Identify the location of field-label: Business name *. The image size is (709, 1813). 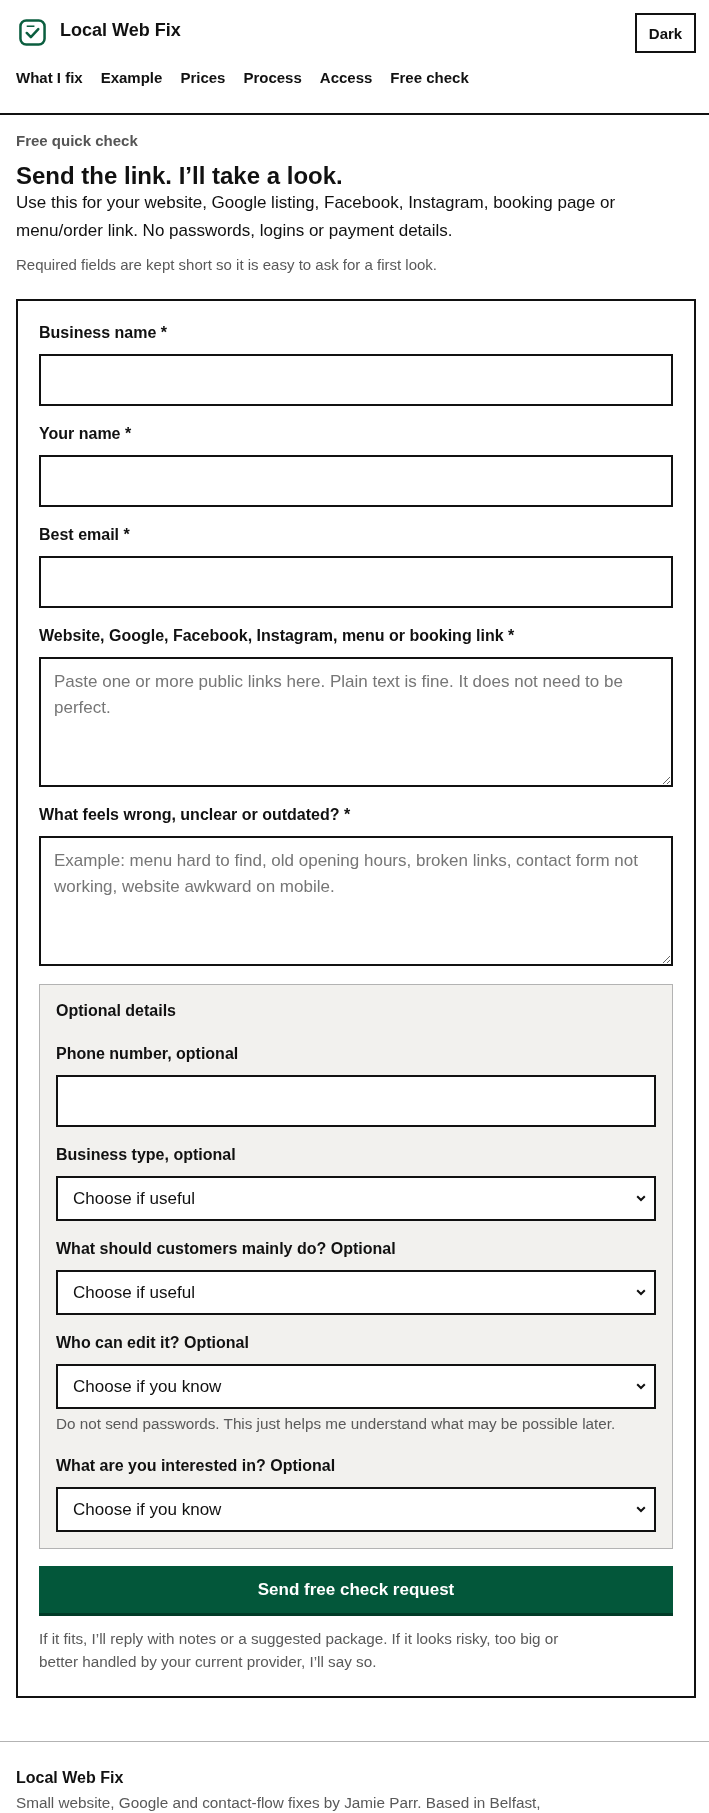
(104, 333).